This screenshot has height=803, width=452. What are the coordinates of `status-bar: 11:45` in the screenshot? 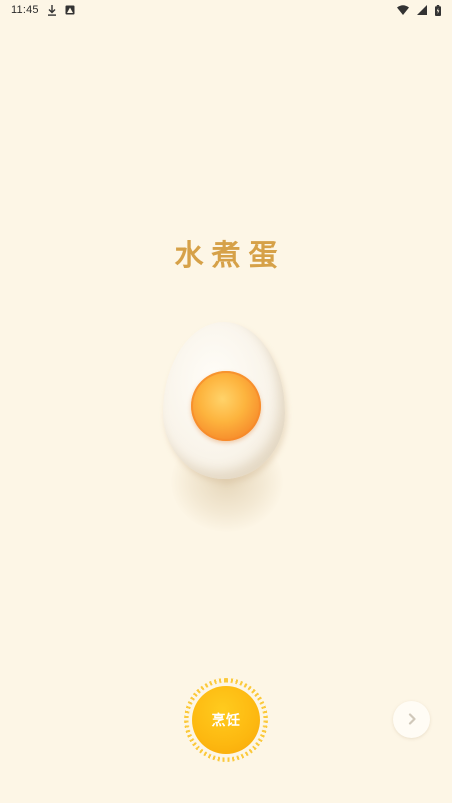 It's located at (226, 10).